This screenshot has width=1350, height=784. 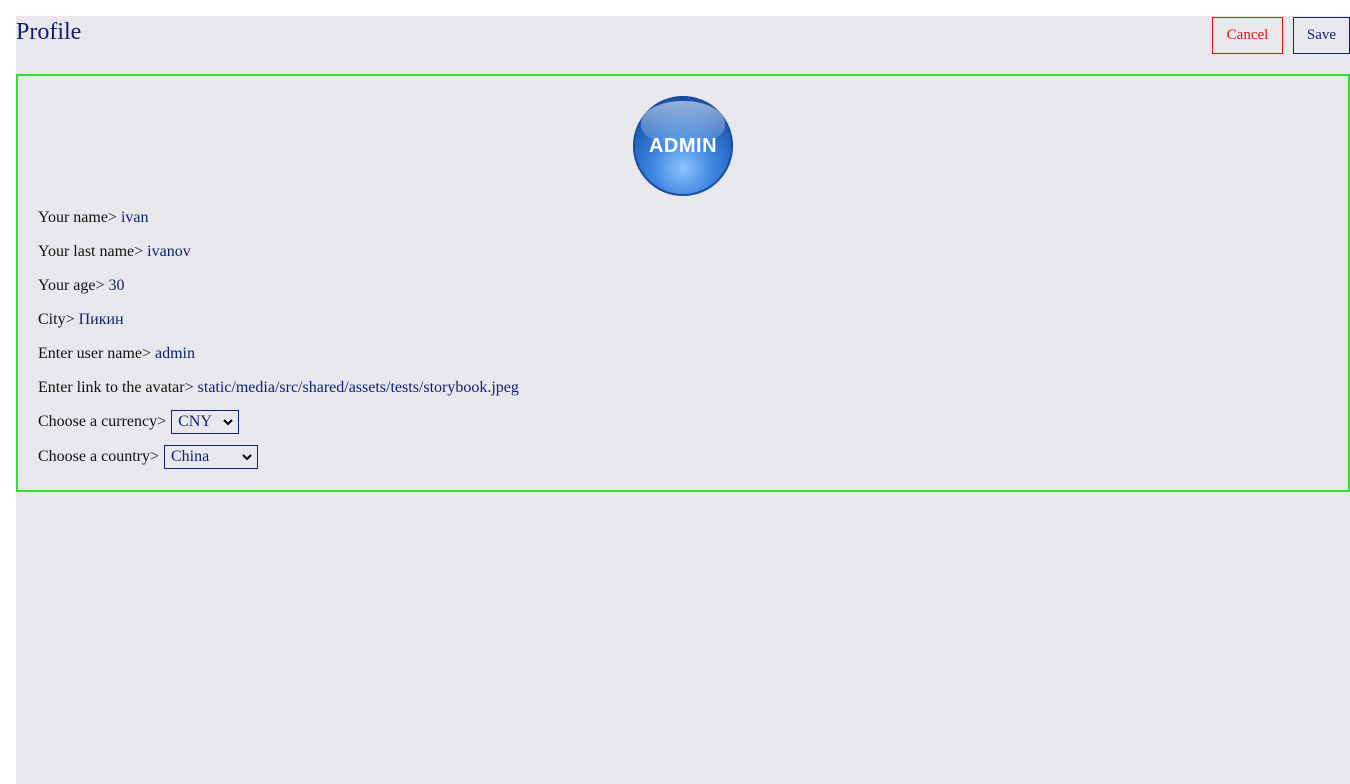 I want to click on currency-selected-value: CNY, so click(x=195, y=421).